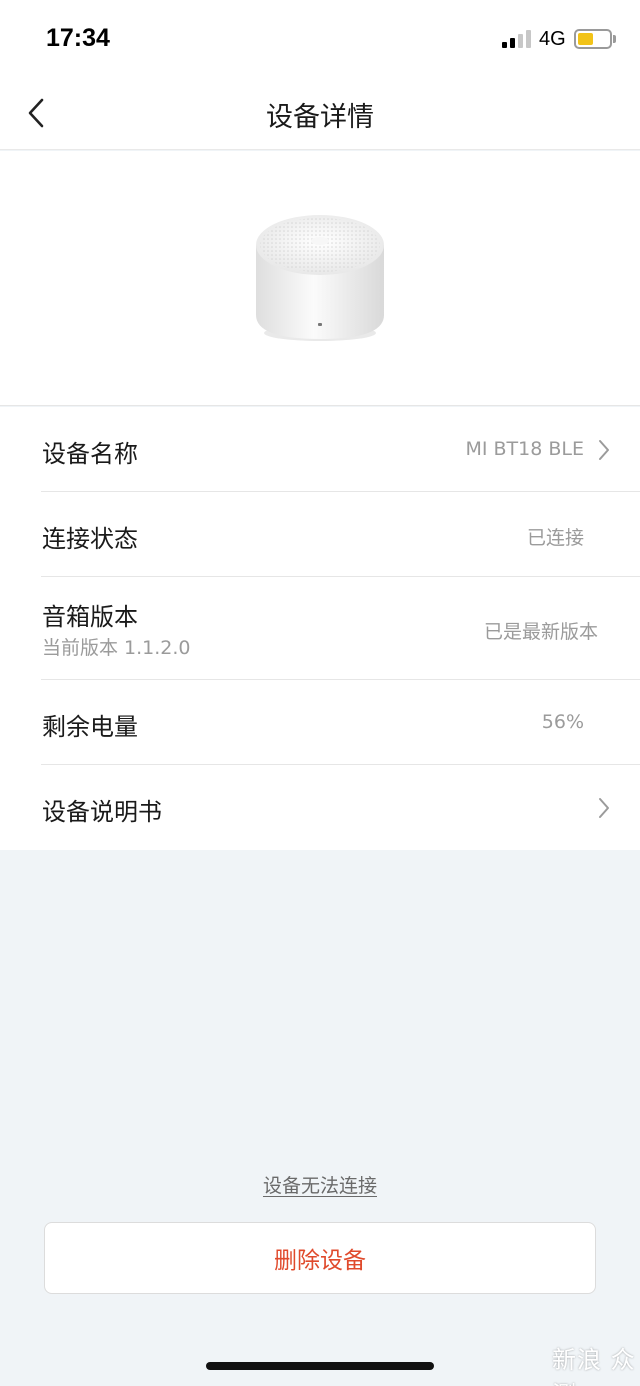 The height and width of the screenshot is (1386, 640). Describe the element at coordinates (540, 632) in the screenshot. I see `version-status-value: 已是最新版本` at that location.